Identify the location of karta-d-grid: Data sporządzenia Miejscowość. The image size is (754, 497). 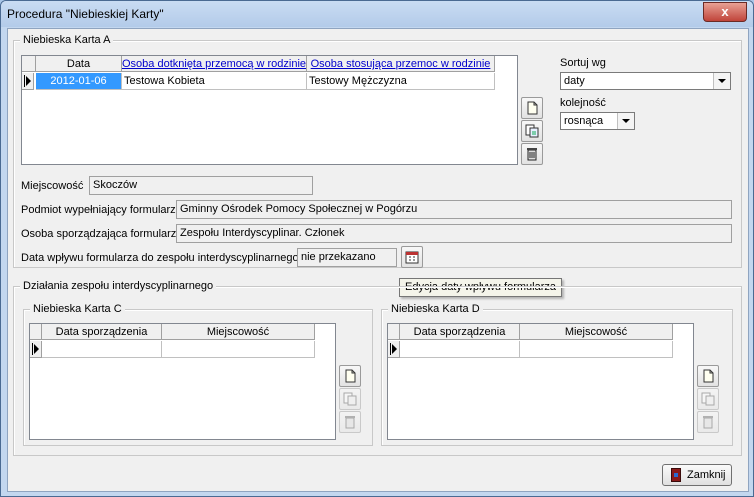
(540, 381).